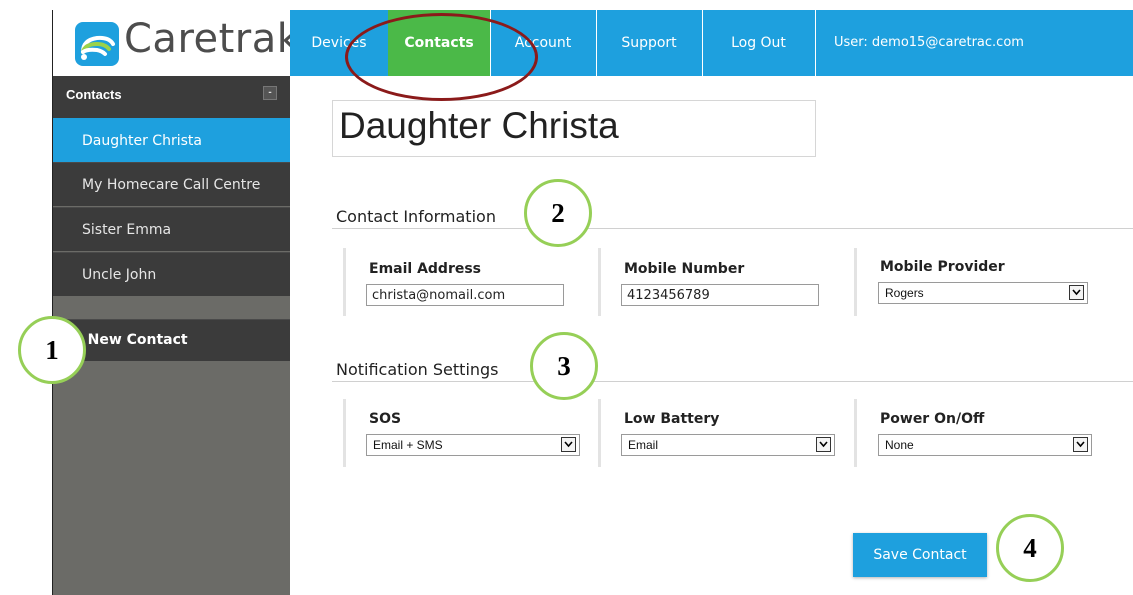 This screenshot has width=1133, height=595. I want to click on annotation-2: 2, so click(558, 213).